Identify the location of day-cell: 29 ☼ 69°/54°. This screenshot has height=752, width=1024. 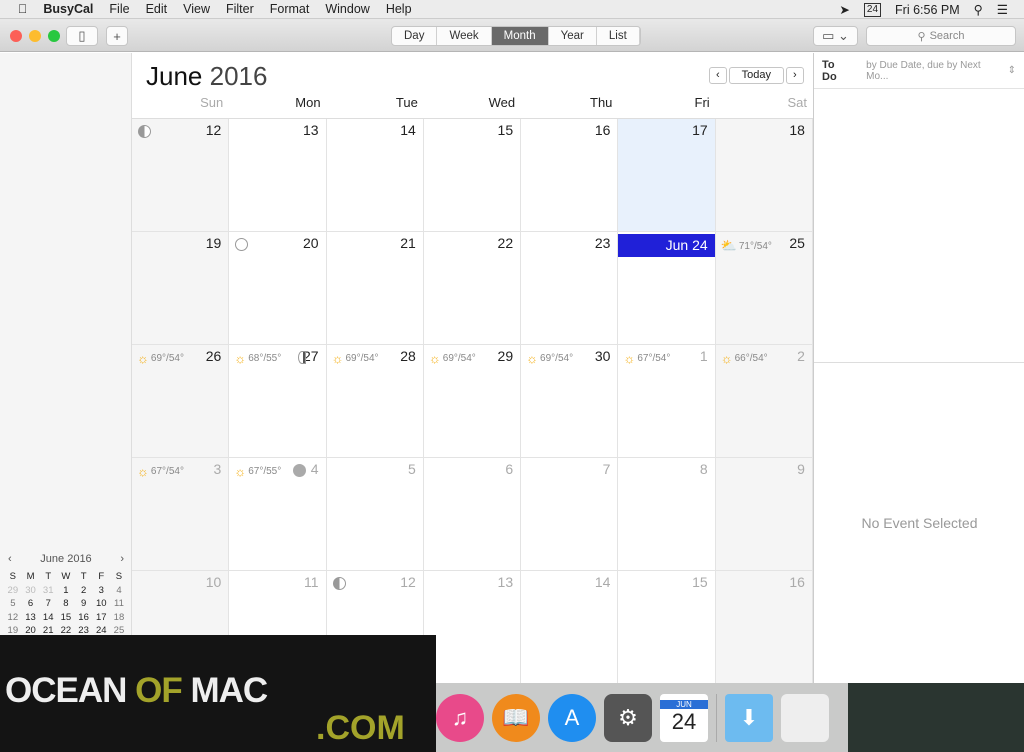
(473, 401).